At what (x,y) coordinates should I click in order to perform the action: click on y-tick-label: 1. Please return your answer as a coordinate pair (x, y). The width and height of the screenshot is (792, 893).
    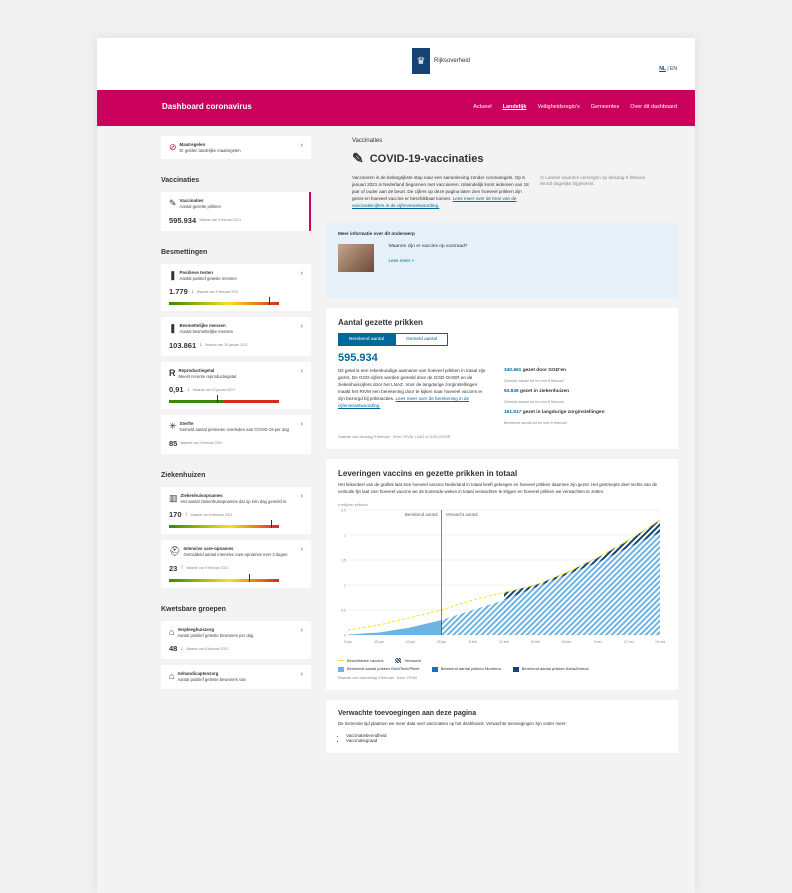
    Looking at the image, I should click on (345, 585).